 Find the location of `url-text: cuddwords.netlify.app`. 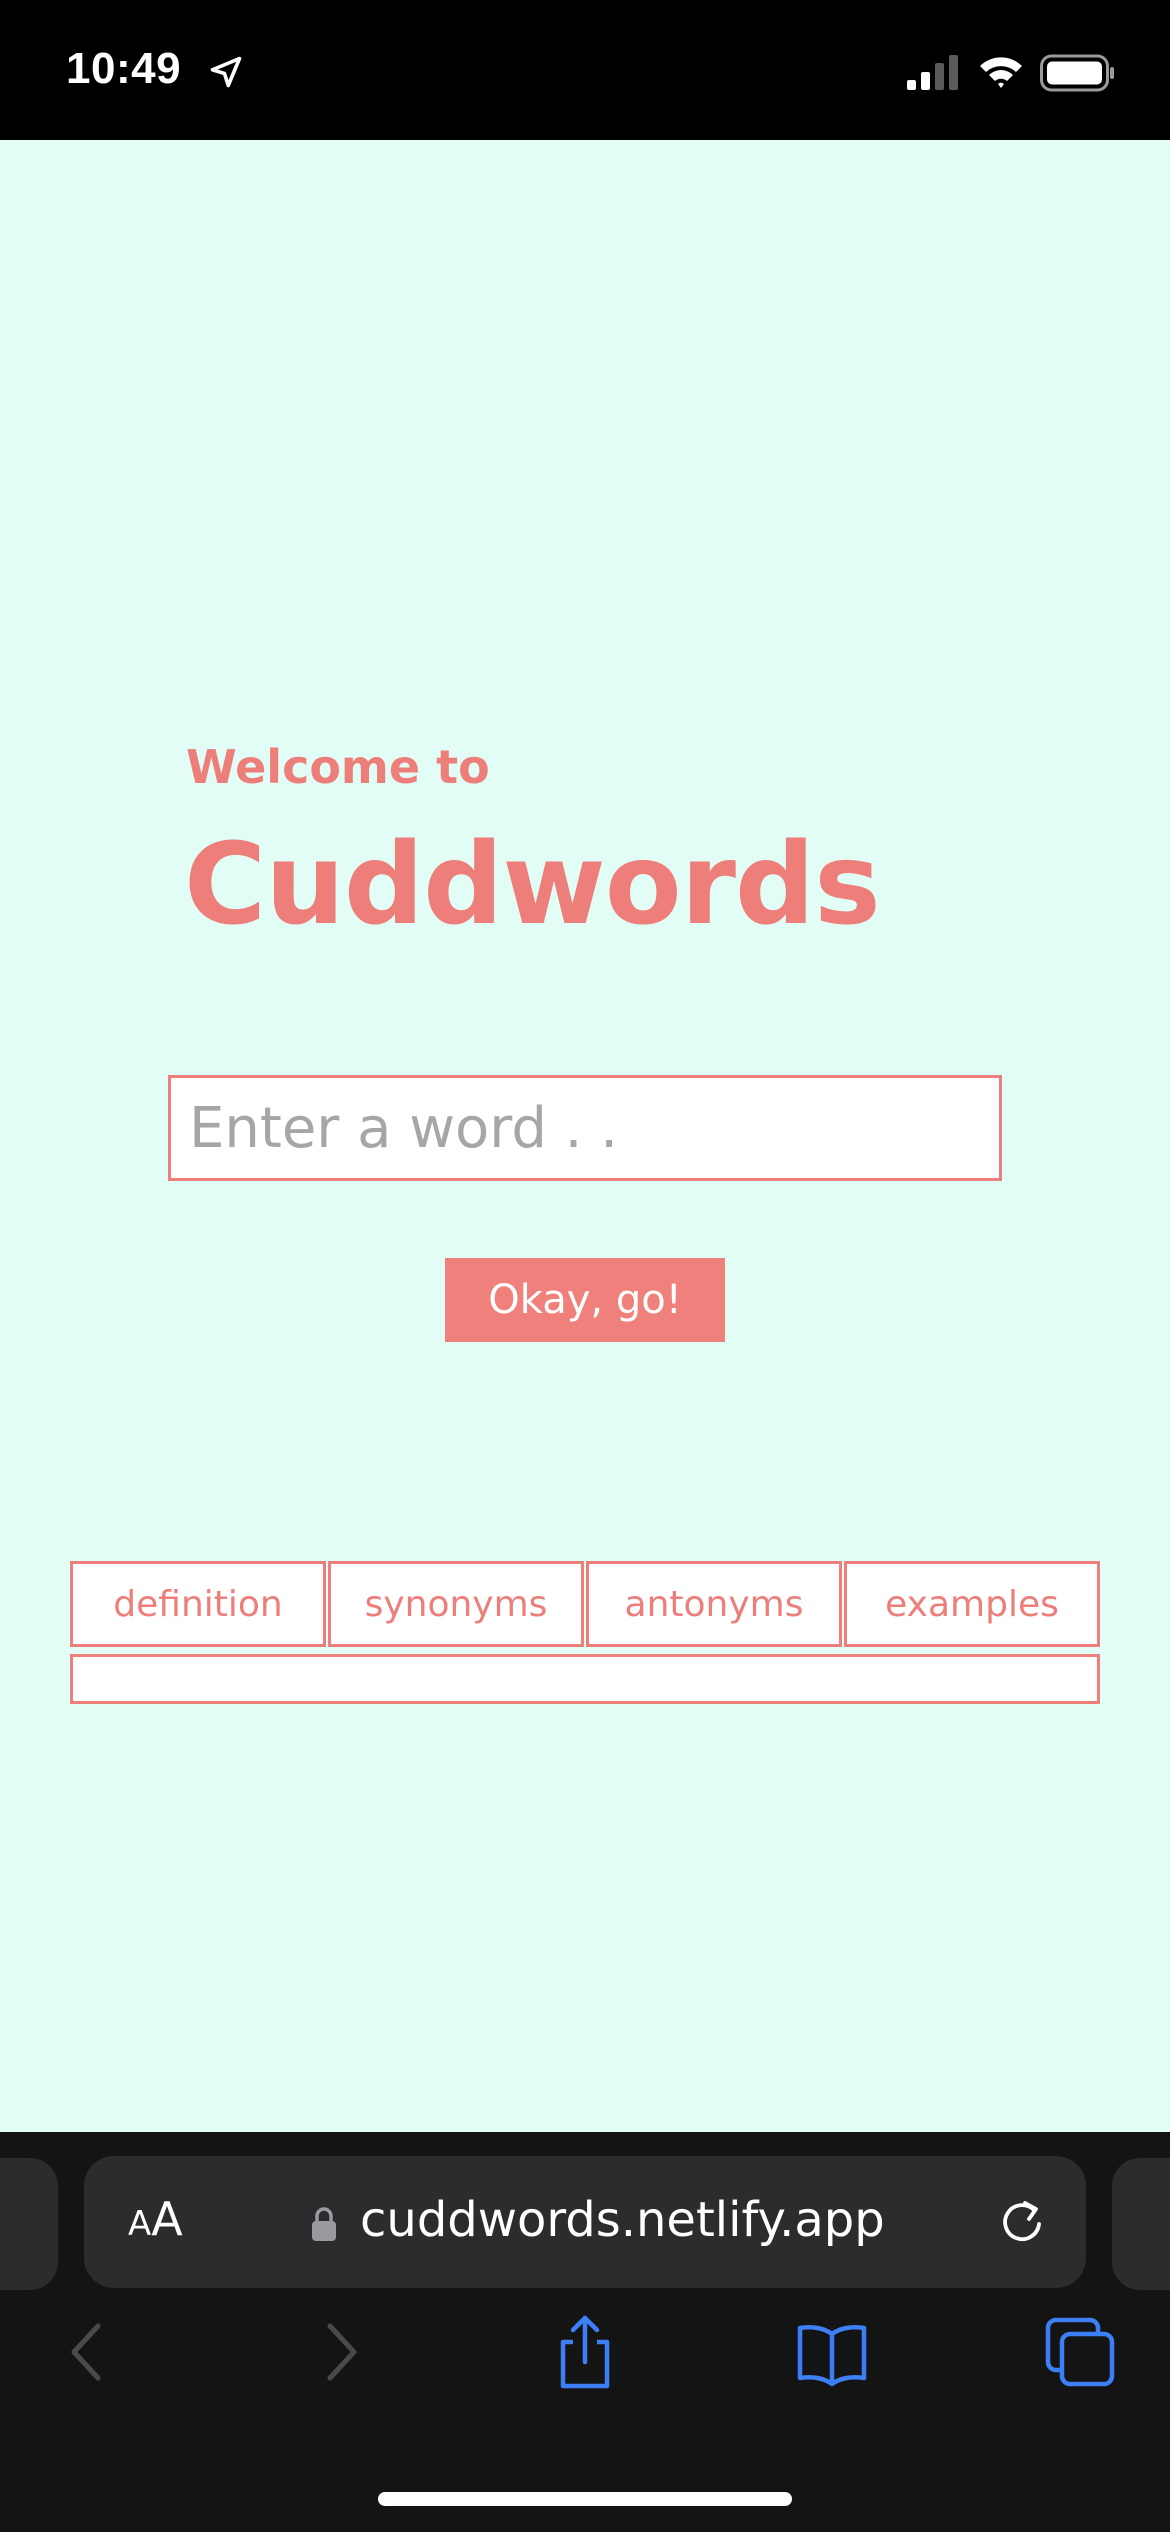

url-text: cuddwords.netlify.app is located at coordinates (622, 2220).